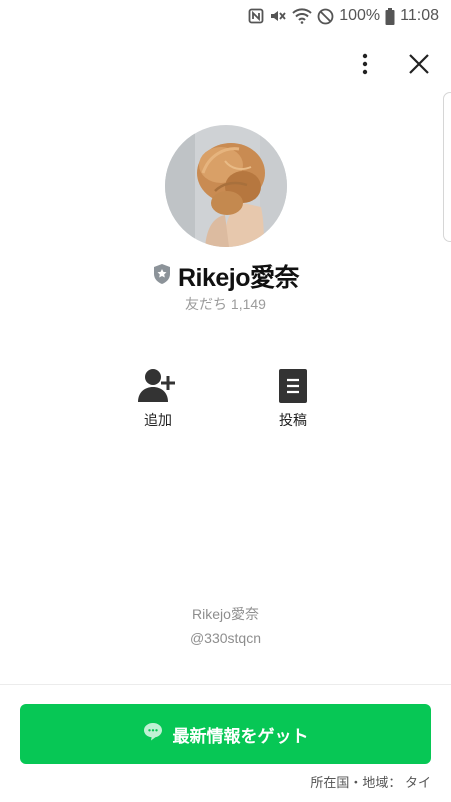 The width and height of the screenshot is (451, 802). I want to click on posts-button: 投稿, so click(293, 399).